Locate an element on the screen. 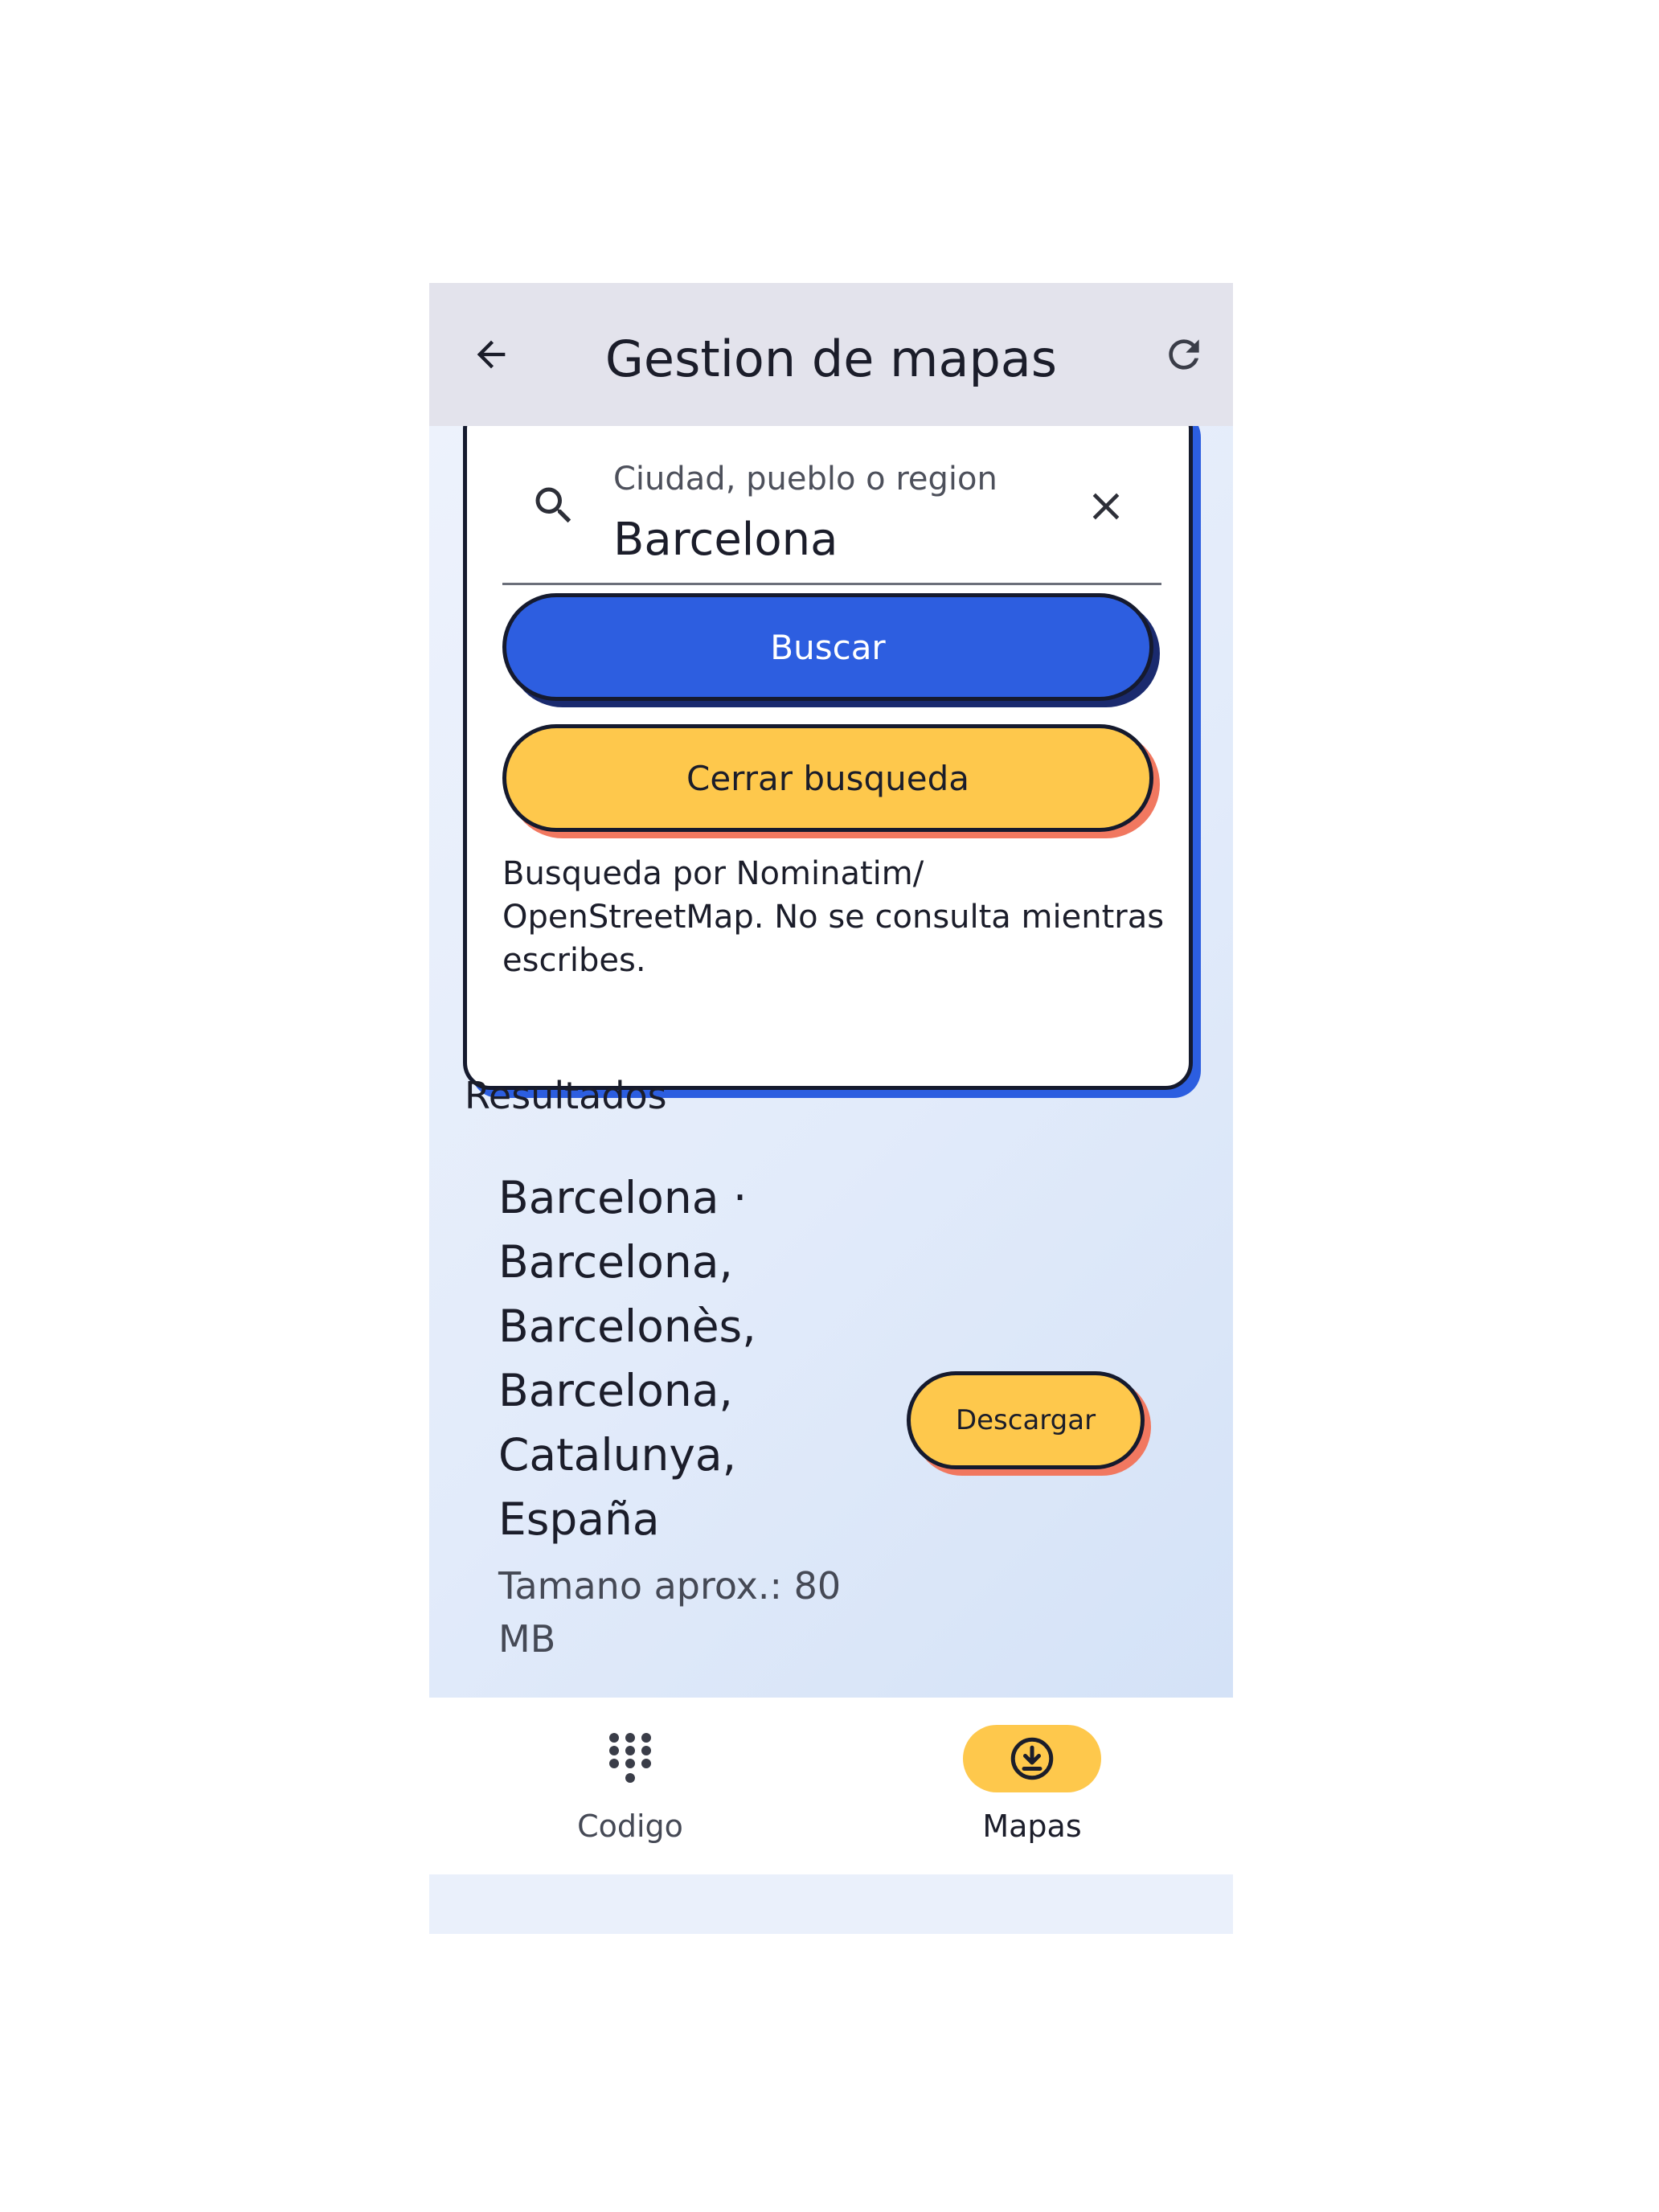 The width and height of the screenshot is (1659, 2212). nav-item-mapas-indicator is located at coordinates (1032, 1758).